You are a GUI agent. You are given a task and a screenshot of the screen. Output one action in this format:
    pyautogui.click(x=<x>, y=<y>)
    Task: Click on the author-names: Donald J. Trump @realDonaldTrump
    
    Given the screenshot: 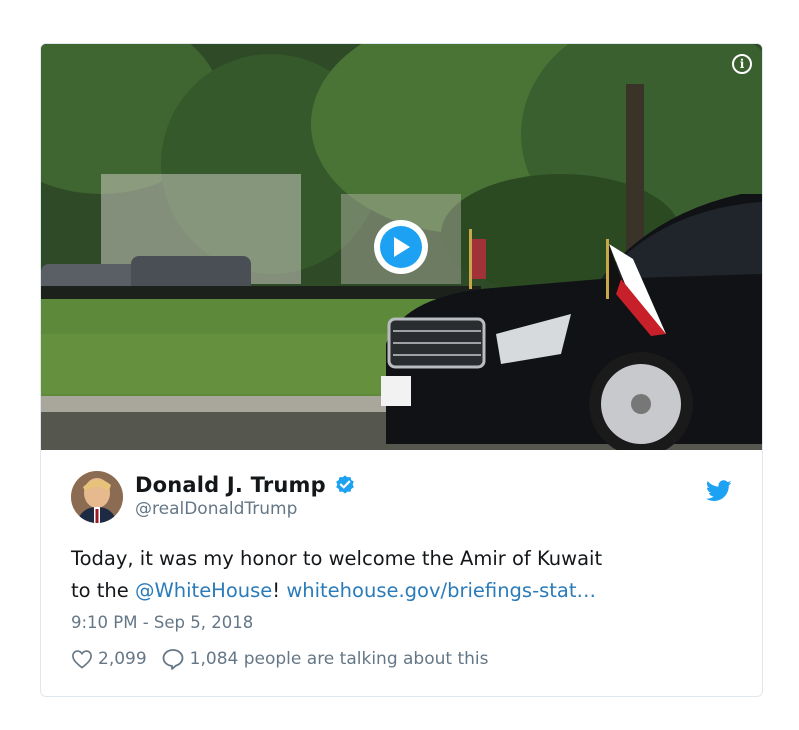 What is the action you would take?
    pyautogui.click(x=245, y=496)
    